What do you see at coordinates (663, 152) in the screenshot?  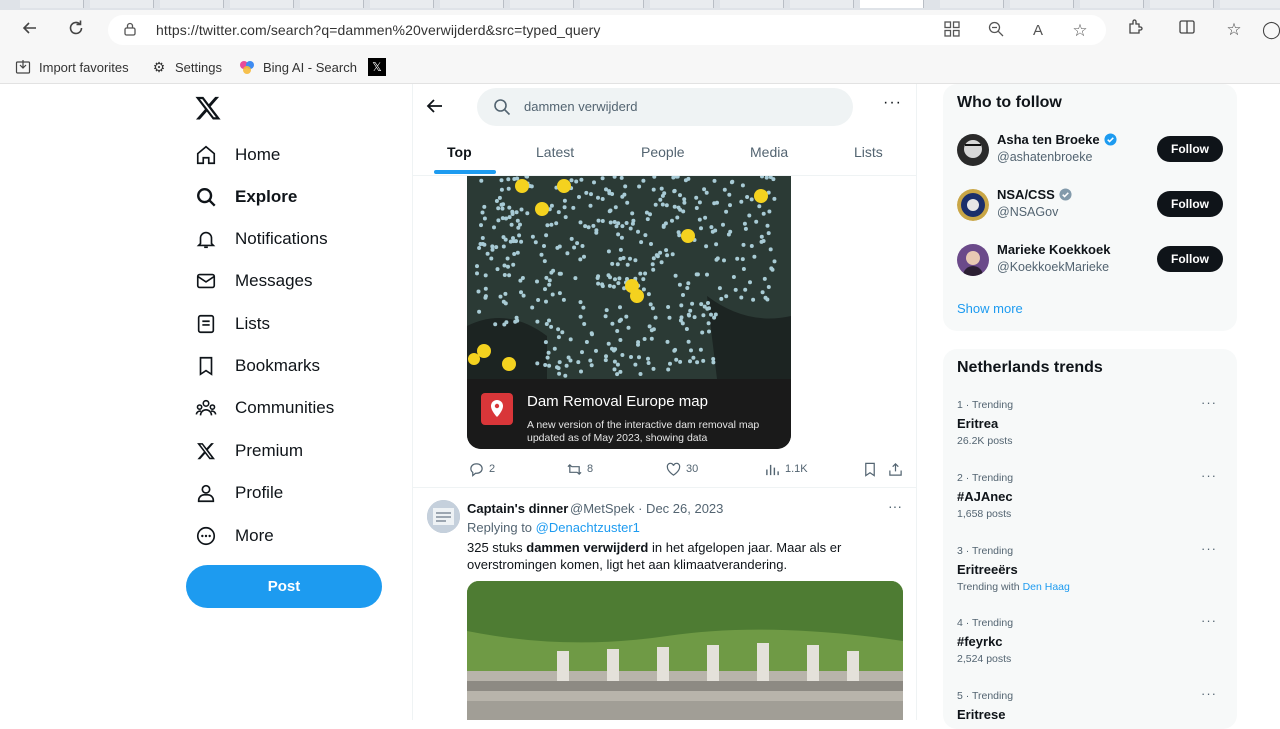 I see `tab-people: People` at bounding box center [663, 152].